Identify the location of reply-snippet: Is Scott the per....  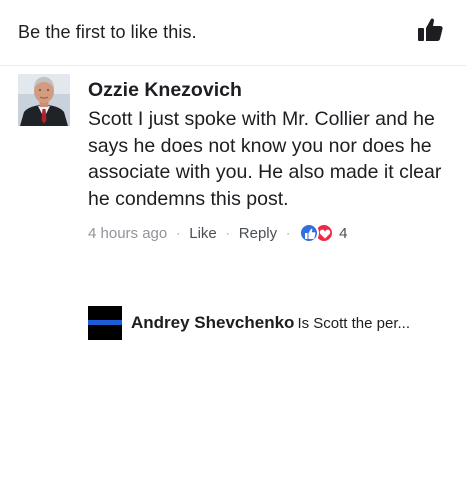
(354, 323).